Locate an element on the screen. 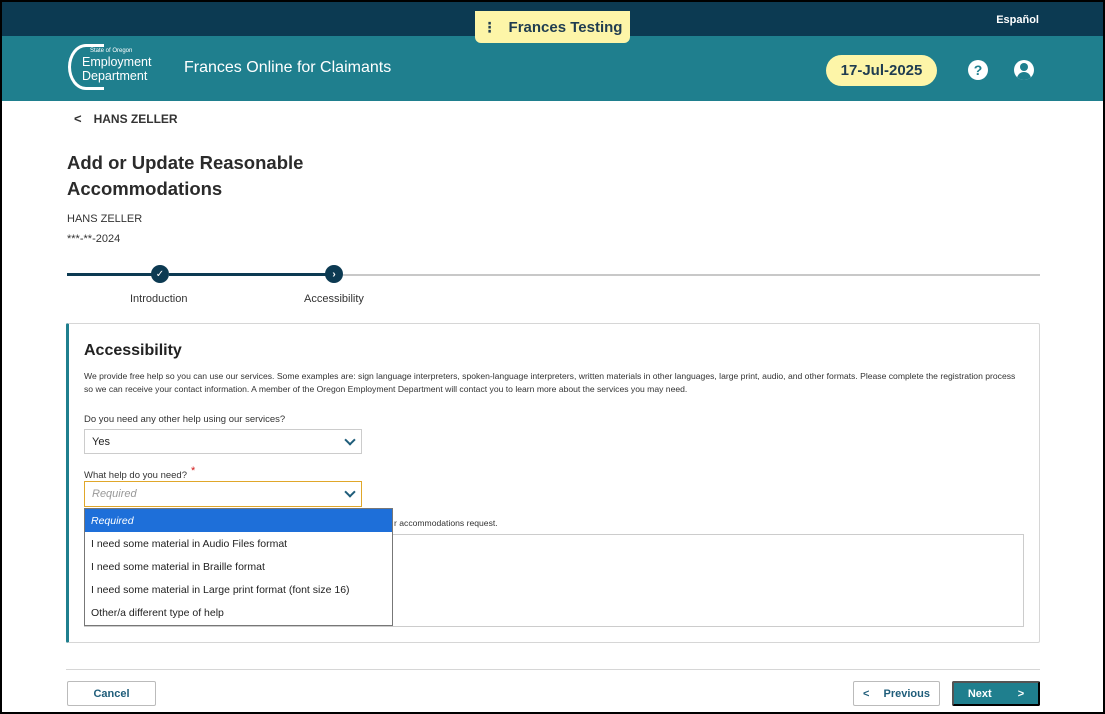 The height and width of the screenshot is (714, 1105). what-help-select-placeholder: Required is located at coordinates (114, 494).